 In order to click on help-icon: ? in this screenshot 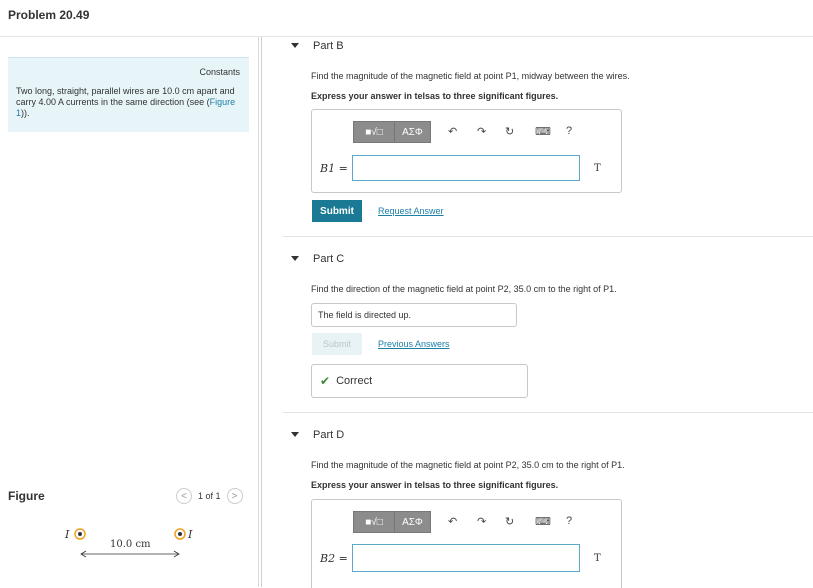, I will do `click(569, 131)`.